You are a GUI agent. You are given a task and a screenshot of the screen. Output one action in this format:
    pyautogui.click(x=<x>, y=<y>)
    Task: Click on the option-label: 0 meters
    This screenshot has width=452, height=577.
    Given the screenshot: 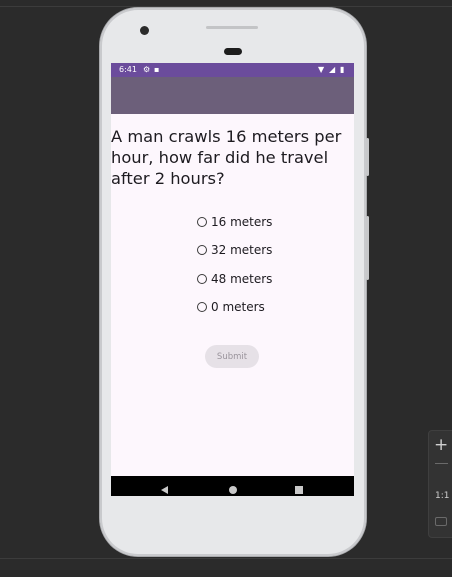 What is the action you would take?
    pyautogui.click(x=238, y=307)
    